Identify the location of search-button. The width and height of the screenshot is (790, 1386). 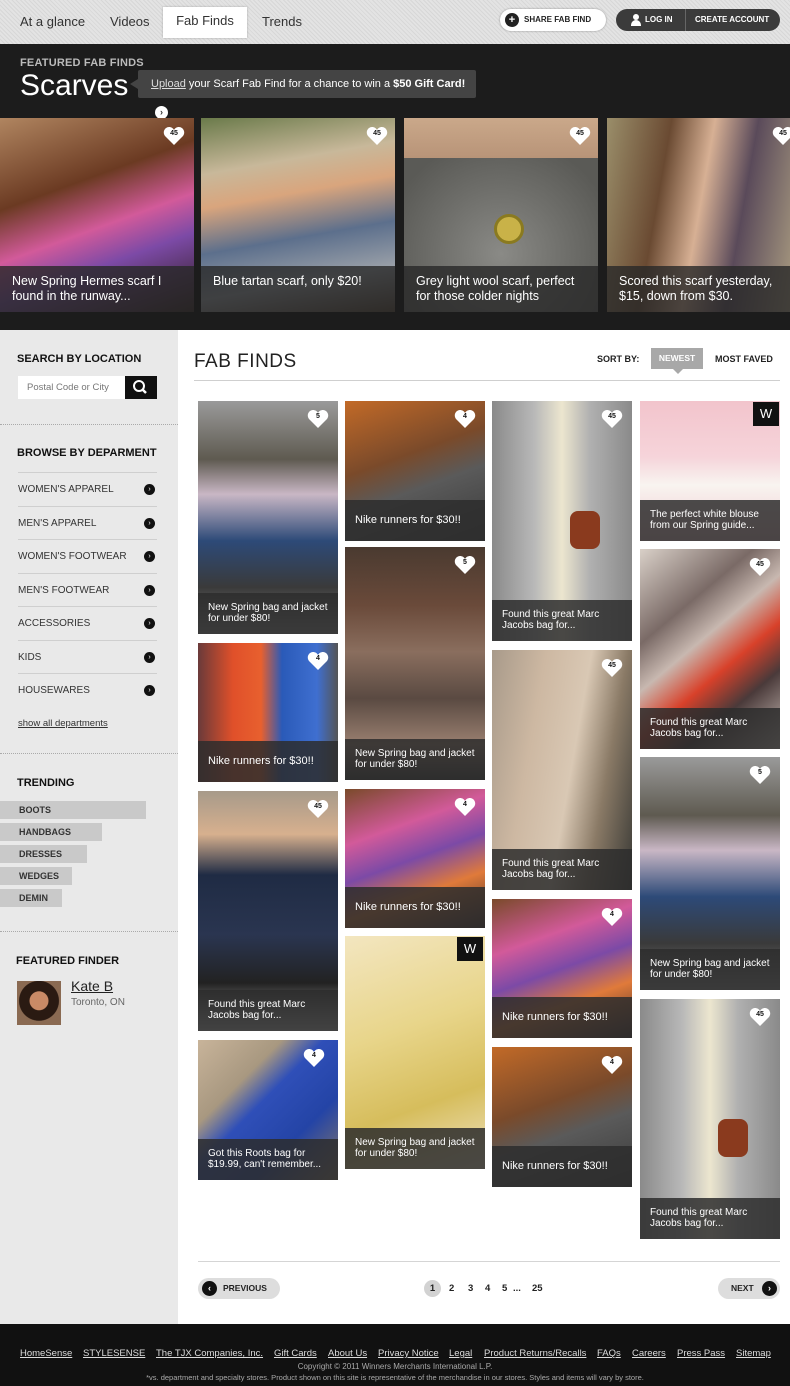
(141, 387).